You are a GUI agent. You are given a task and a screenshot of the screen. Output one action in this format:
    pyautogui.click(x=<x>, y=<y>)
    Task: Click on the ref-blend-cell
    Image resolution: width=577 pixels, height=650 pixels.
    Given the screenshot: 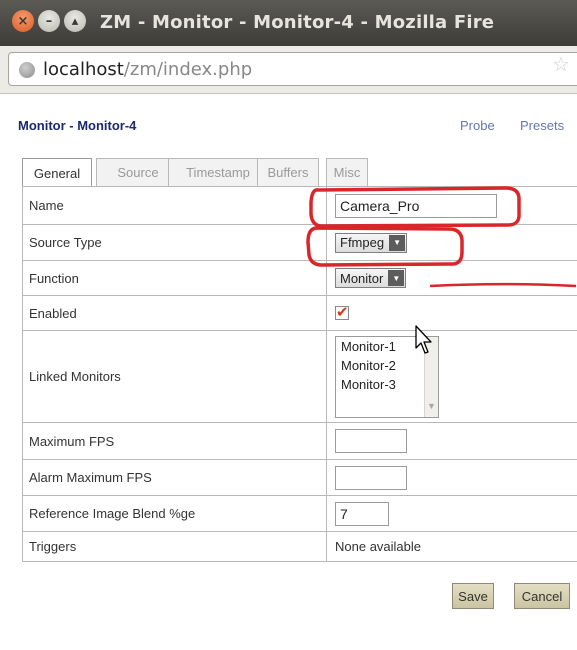 What is the action you would take?
    pyautogui.click(x=451, y=513)
    